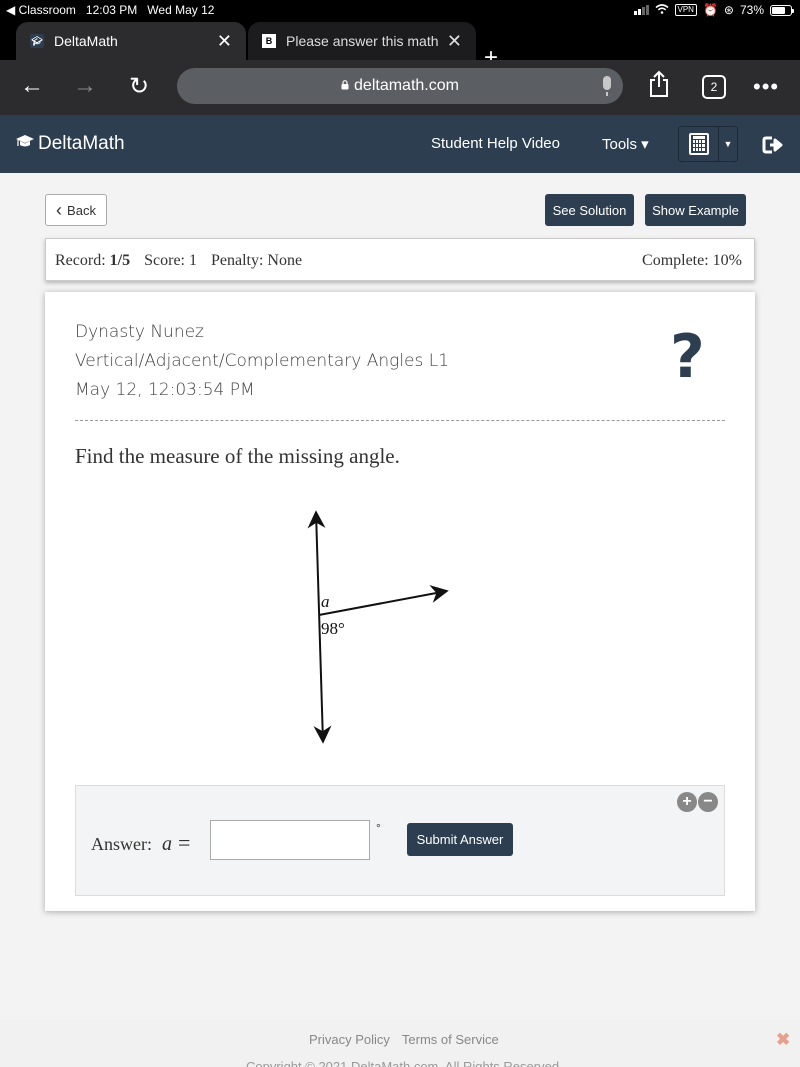  Describe the element at coordinates (325, 601) in the screenshot. I see `unknown-angle-label: a` at that location.